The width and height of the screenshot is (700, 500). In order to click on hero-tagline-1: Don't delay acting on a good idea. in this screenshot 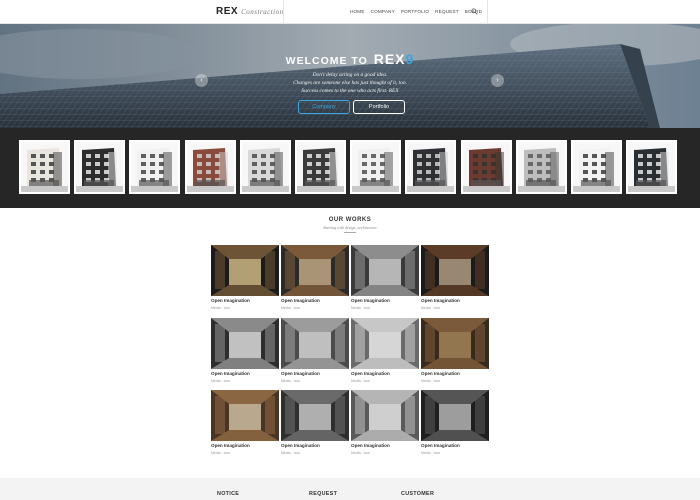, I will do `click(350, 75)`.